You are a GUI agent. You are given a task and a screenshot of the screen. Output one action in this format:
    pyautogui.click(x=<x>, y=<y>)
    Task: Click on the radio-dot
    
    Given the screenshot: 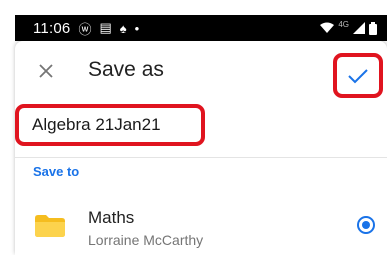 What is the action you would take?
    pyautogui.click(x=366, y=225)
    